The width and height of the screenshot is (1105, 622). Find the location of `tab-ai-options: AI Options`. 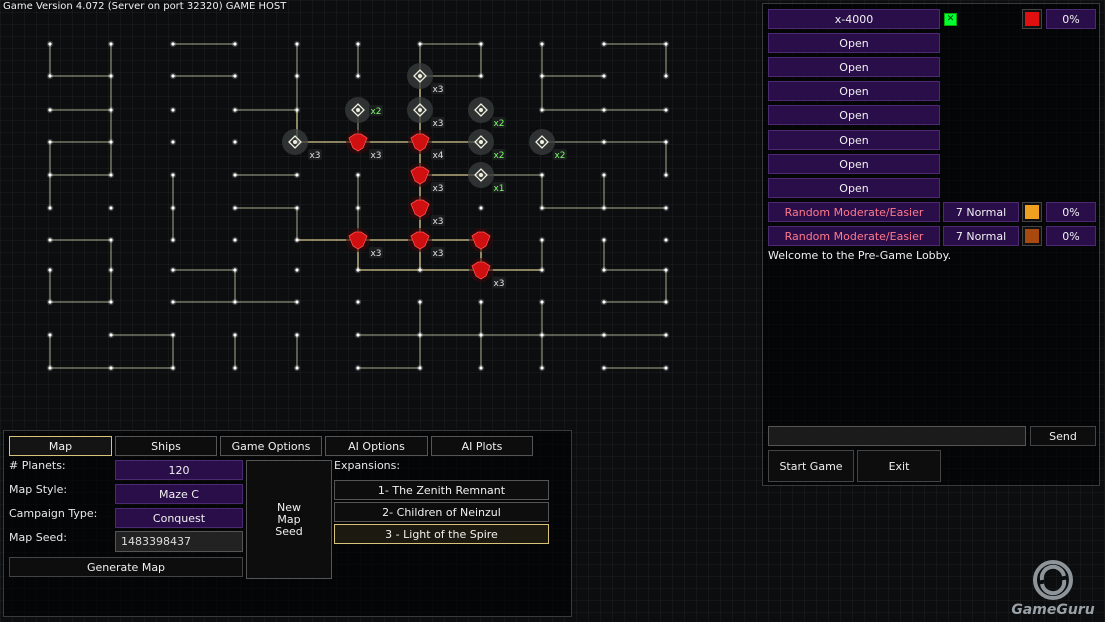

tab-ai-options: AI Options is located at coordinates (376, 446).